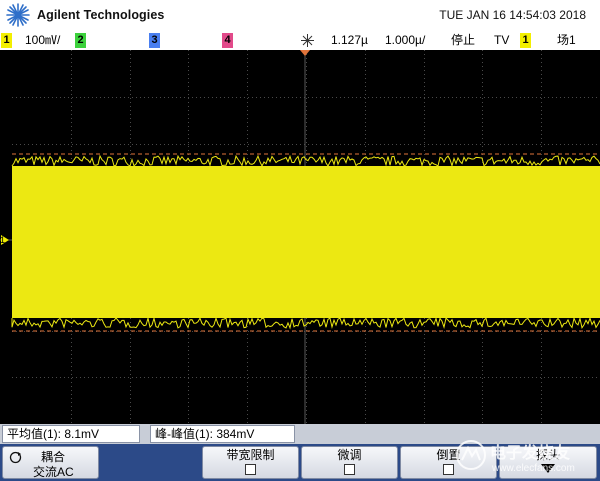 The image size is (600, 481). What do you see at coordinates (6, 40) in the screenshot?
I see `ch1-indicator: 1` at bounding box center [6, 40].